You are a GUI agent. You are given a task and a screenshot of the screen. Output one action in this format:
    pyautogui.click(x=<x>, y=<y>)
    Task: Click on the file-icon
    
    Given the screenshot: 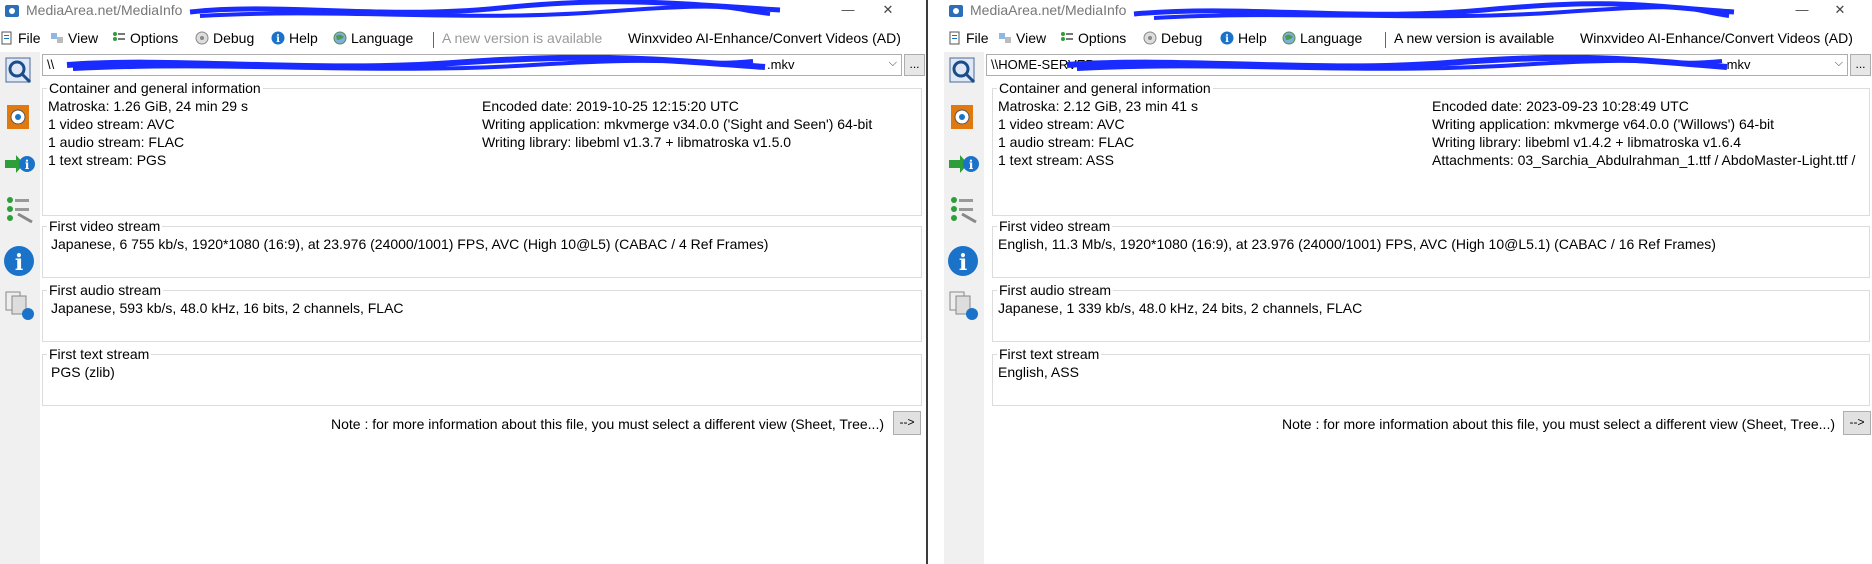 What is the action you would take?
    pyautogui.click(x=954, y=38)
    